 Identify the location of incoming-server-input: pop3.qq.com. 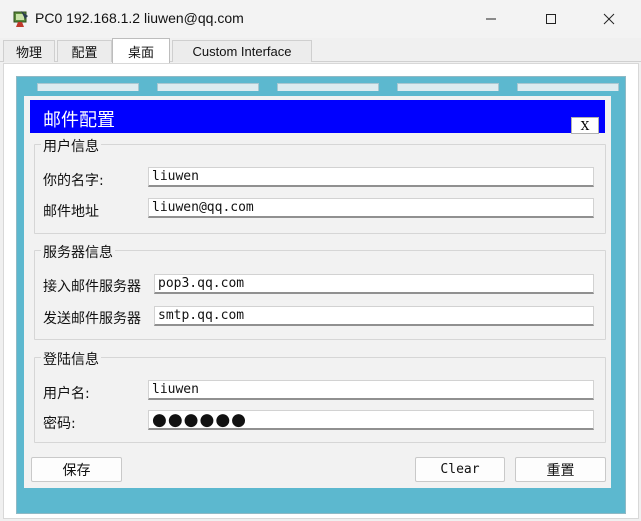
(374, 284).